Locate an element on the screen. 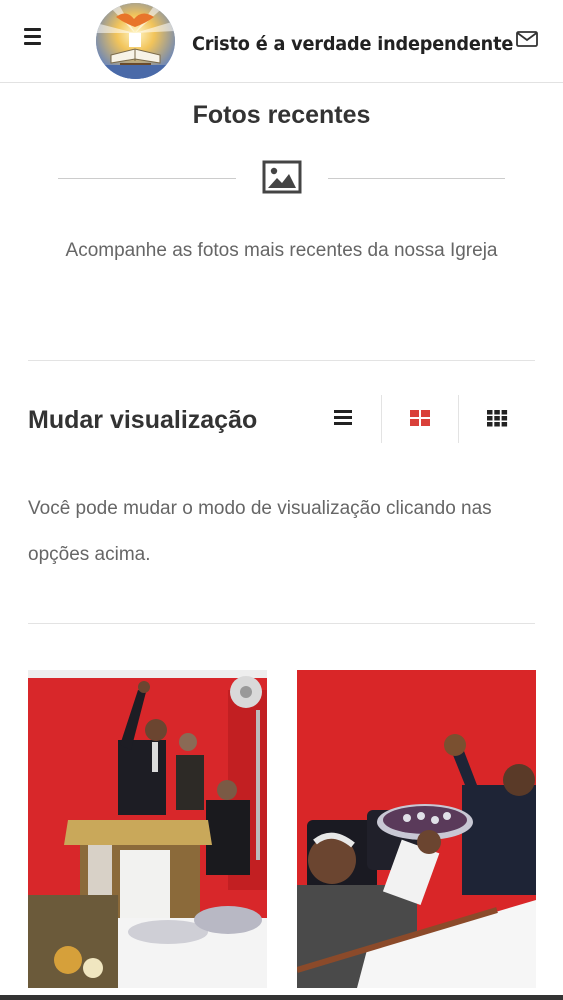 The width and height of the screenshot is (563, 1000). photo-thumbnail-preacher is located at coordinates (147, 829).